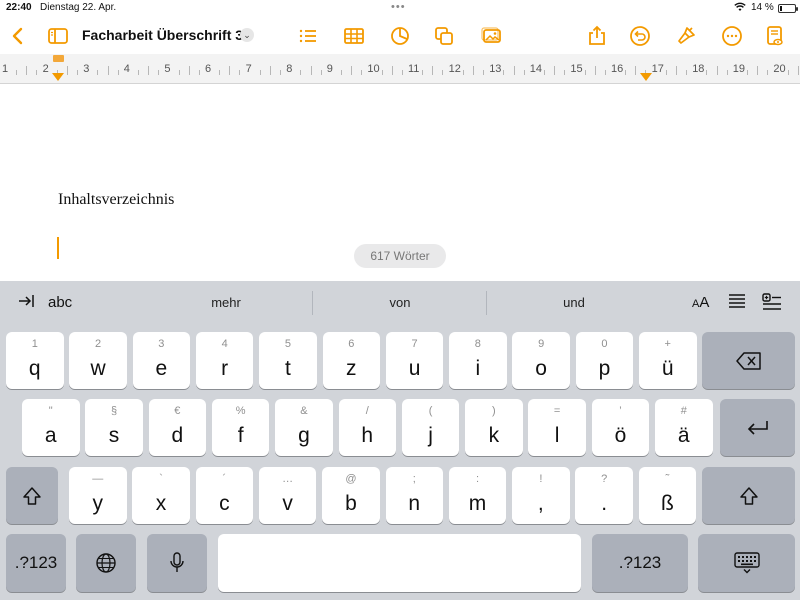 This screenshot has height=600, width=800. What do you see at coordinates (668, 360) in the screenshot?
I see `key-ü: + ü` at bounding box center [668, 360].